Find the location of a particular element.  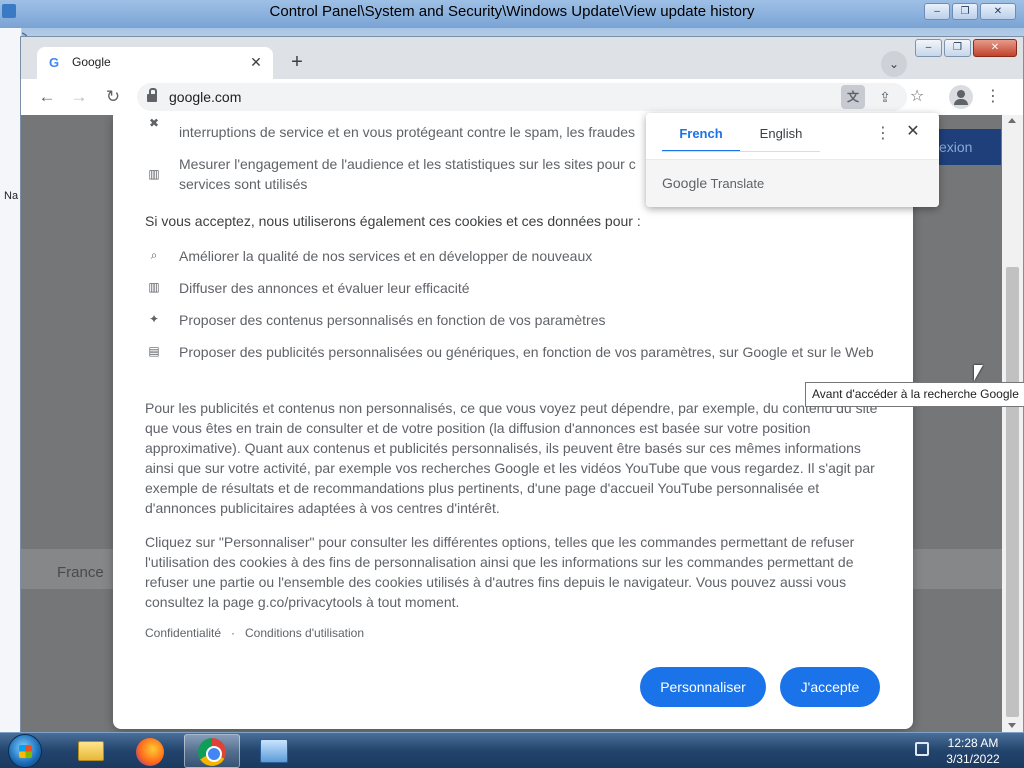

terms-link: Conditions d'utilisation is located at coordinates (304, 633).